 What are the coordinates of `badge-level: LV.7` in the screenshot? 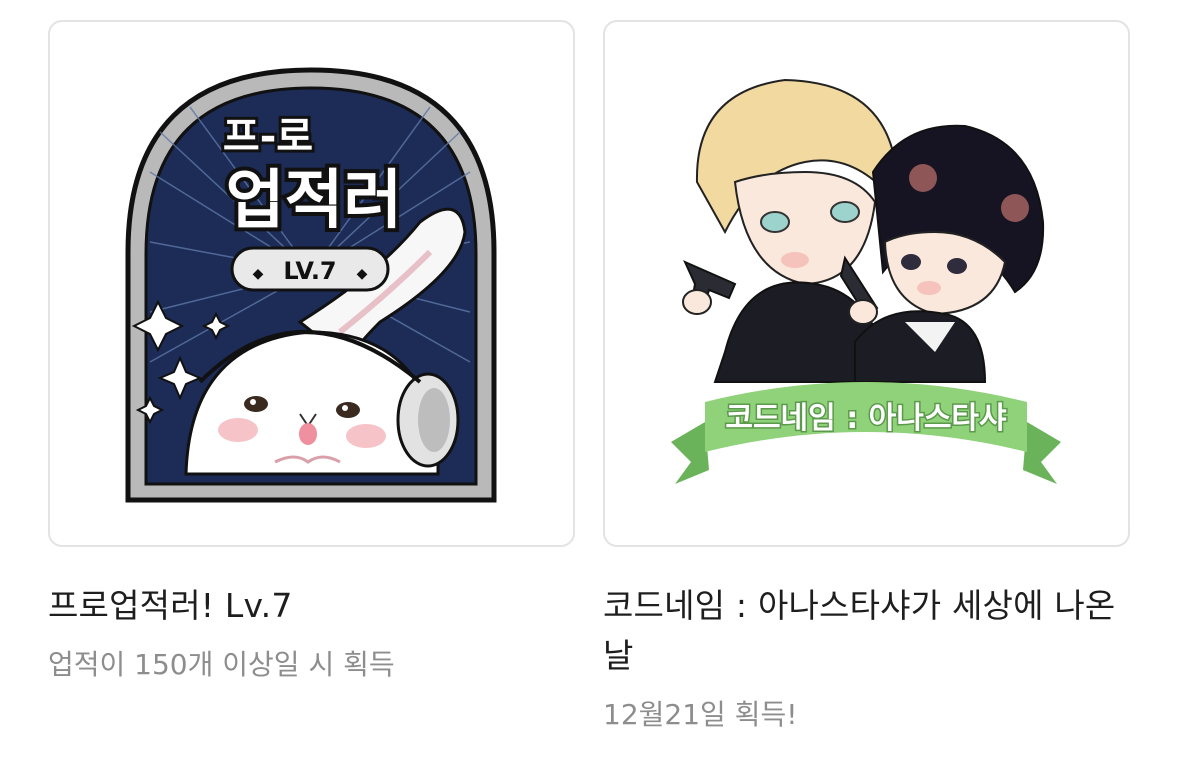 It's located at (309, 271).